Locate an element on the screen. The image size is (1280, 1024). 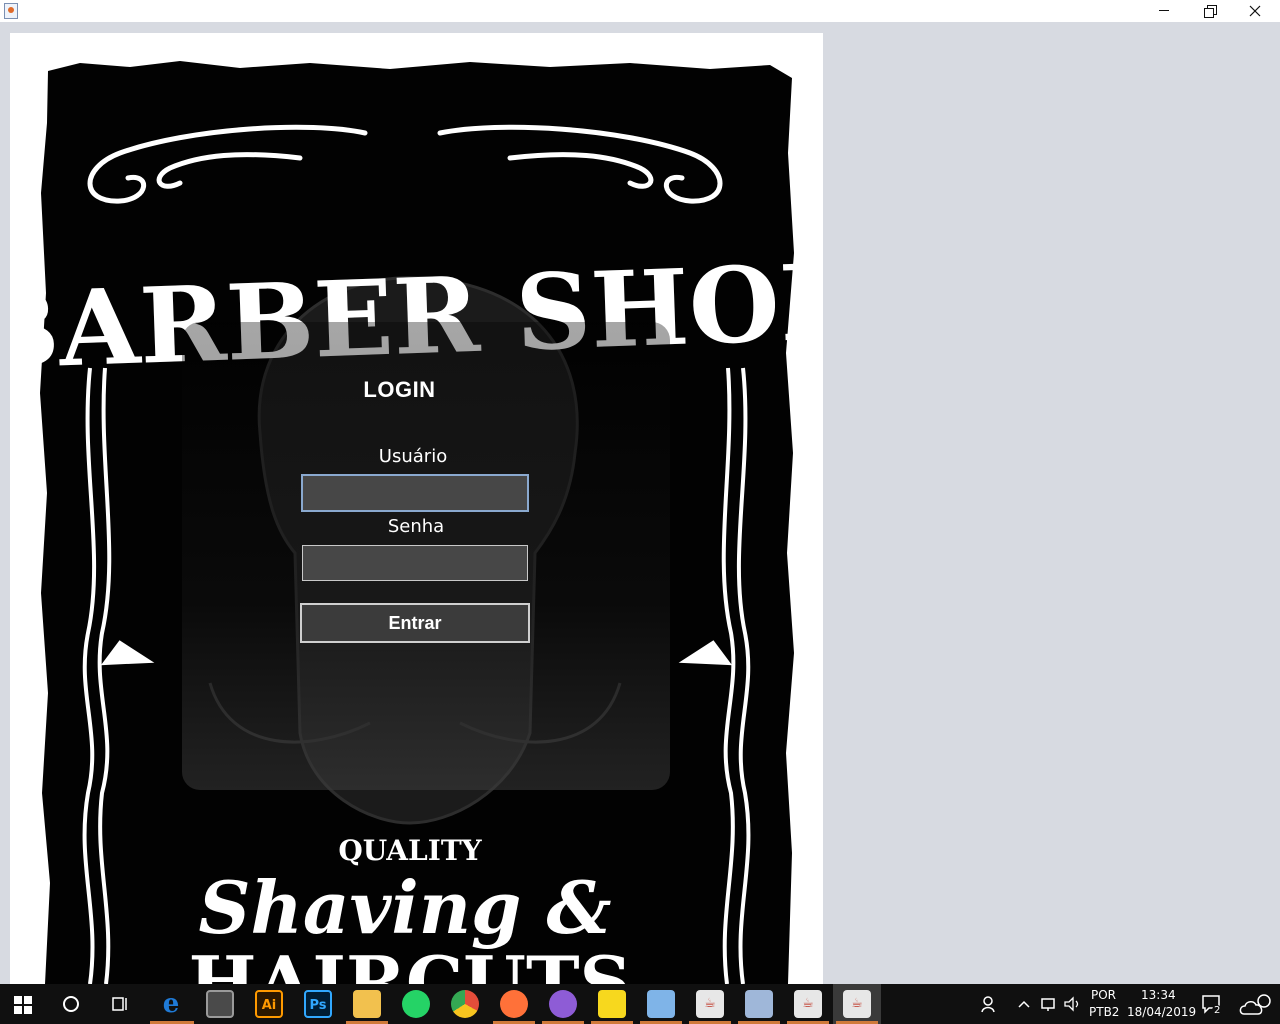
password-label: Senha is located at coordinates (416, 526).